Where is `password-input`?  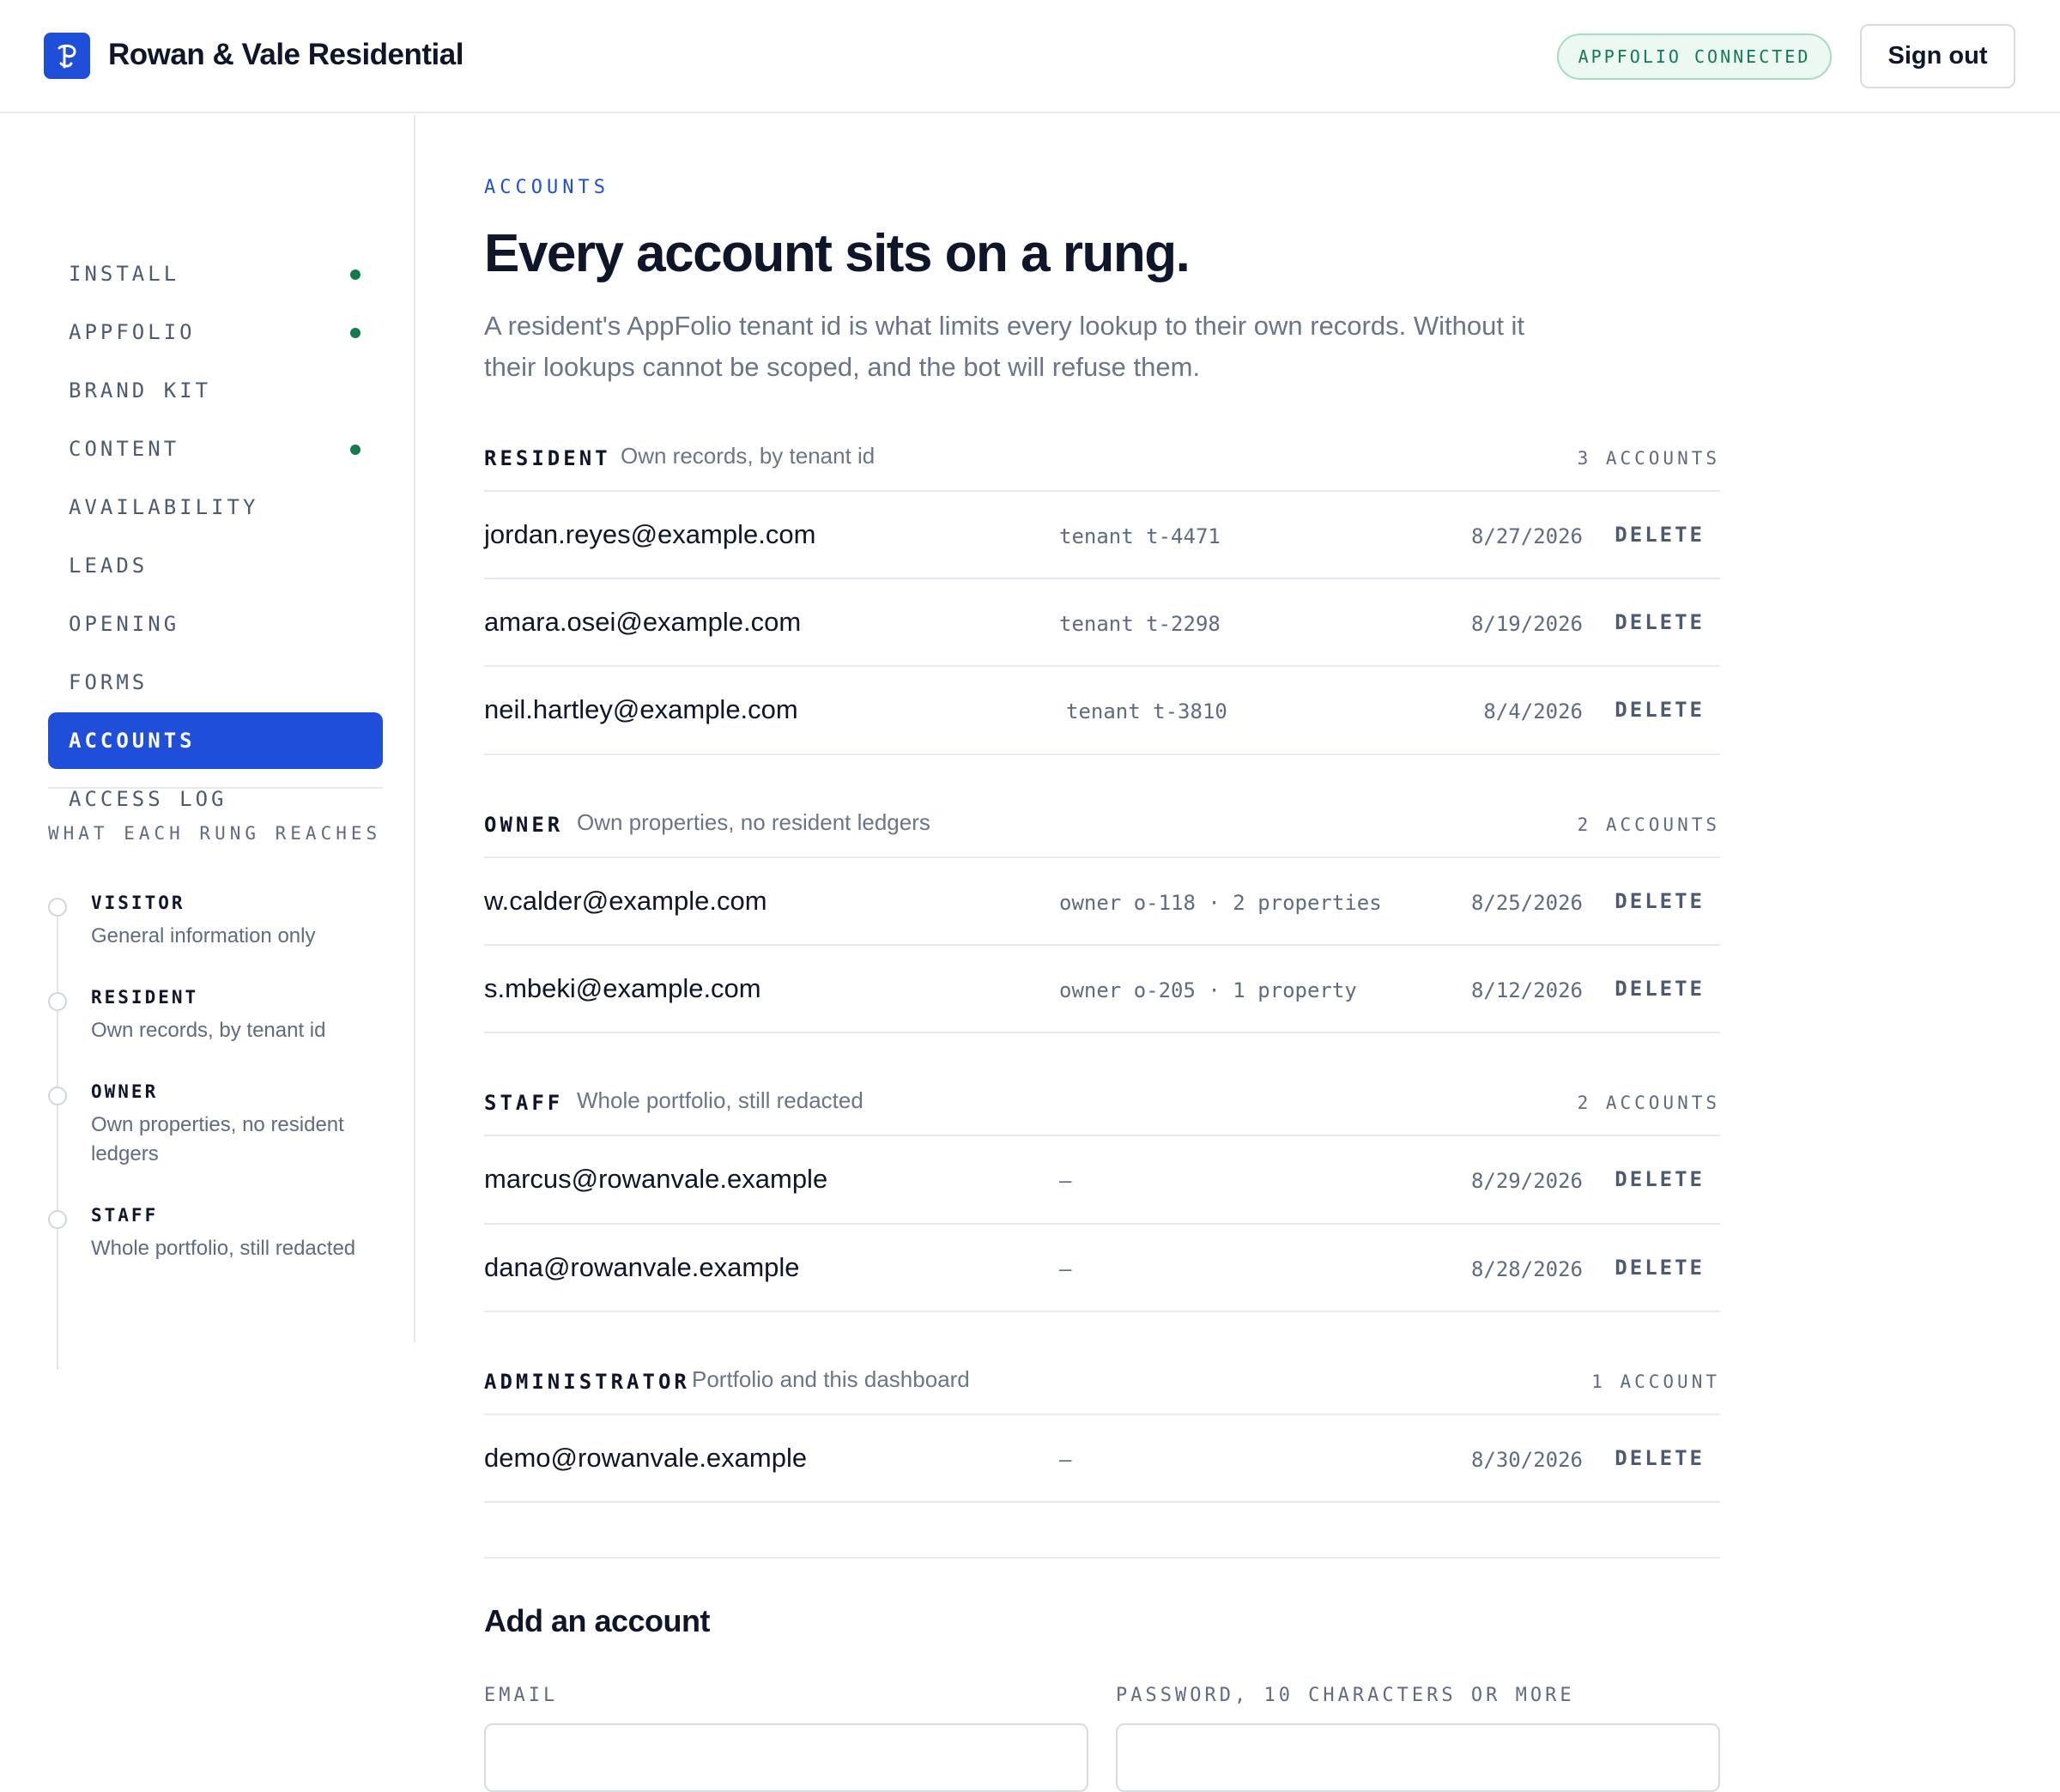 password-input is located at coordinates (1418, 1757).